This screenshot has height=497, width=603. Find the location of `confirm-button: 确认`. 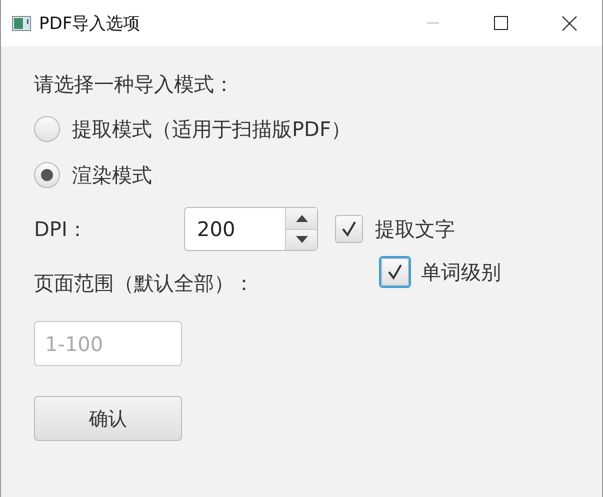

confirm-button: 确认 is located at coordinates (108, 418).